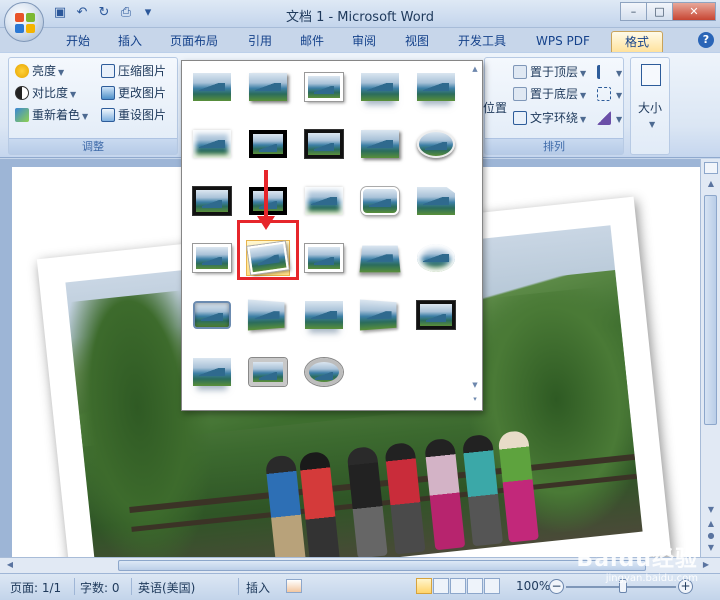  What do you see at coordinates (549, 72) in the screenshot?
I see `bring-to-front-button: 置于顶层 ▼` at bounding box center [549, 72].